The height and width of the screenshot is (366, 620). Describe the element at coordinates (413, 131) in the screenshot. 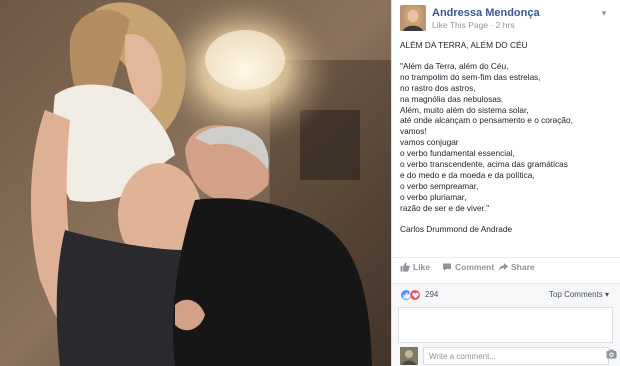

I see `poem-line: vamos!` at that location.